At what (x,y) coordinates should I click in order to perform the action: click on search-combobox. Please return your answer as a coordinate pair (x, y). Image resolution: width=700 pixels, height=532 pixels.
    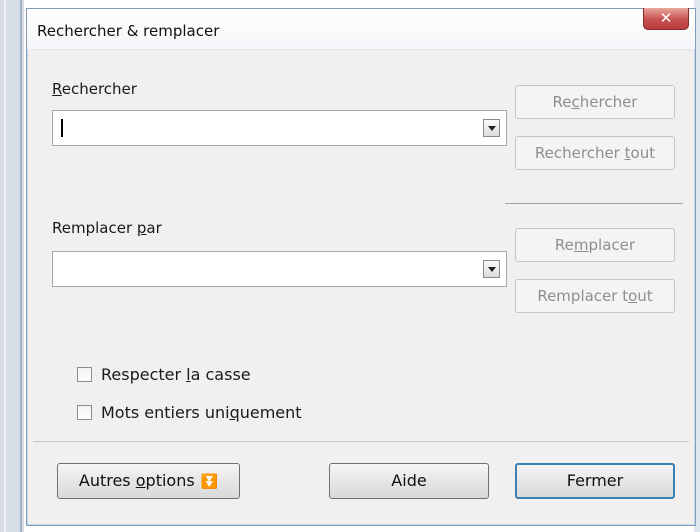
    Looking at the image, I should click on (279, 128).